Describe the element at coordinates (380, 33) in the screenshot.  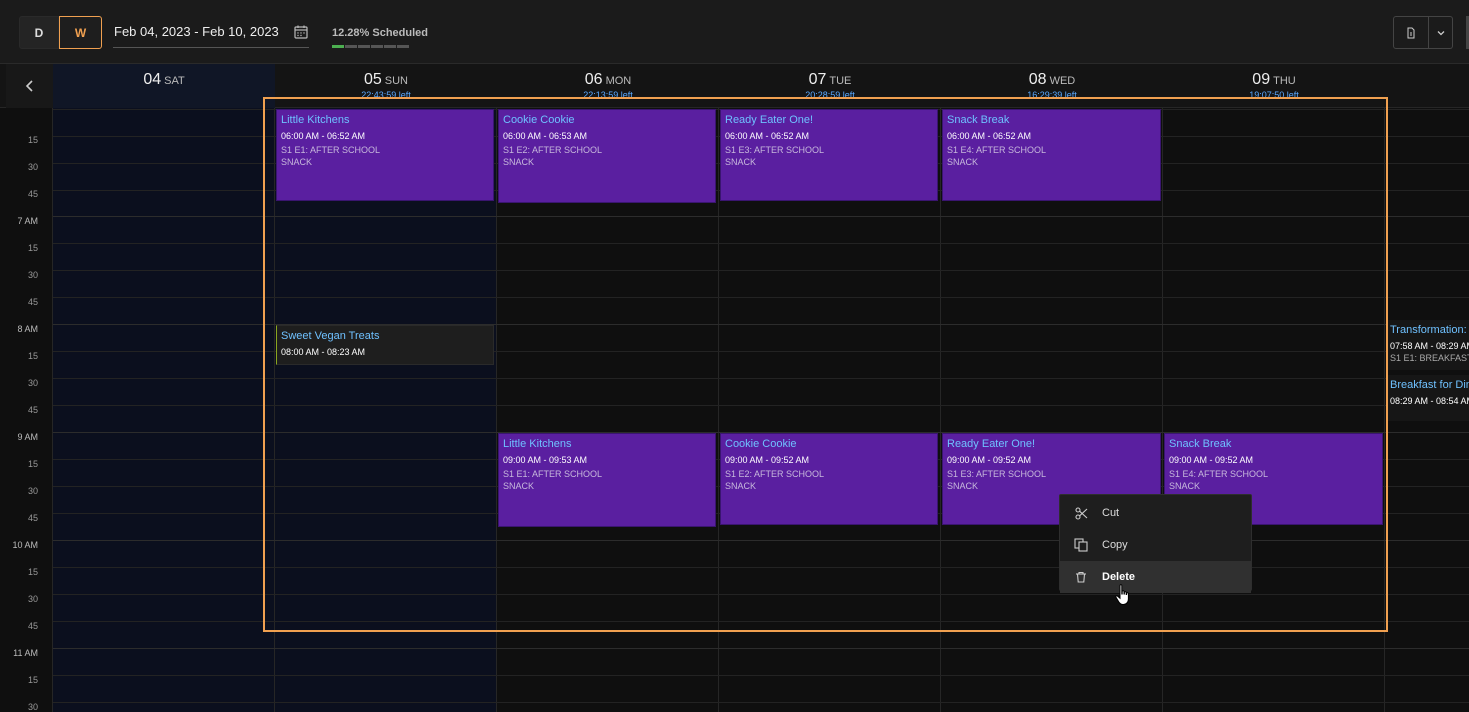
I see `scheduled-percent-label: 12.28% Scheduled` at that location.